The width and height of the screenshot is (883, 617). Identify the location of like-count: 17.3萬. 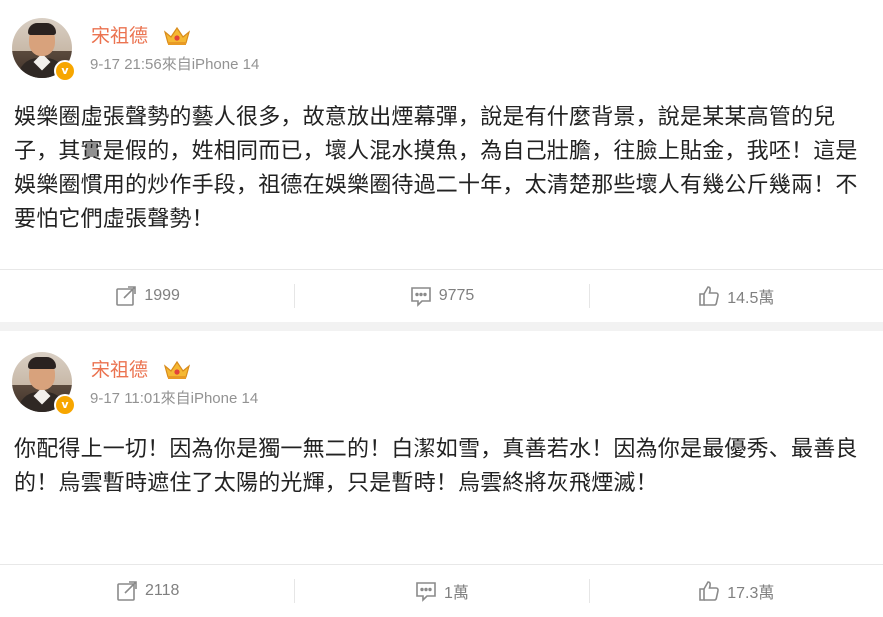
(751, 593).